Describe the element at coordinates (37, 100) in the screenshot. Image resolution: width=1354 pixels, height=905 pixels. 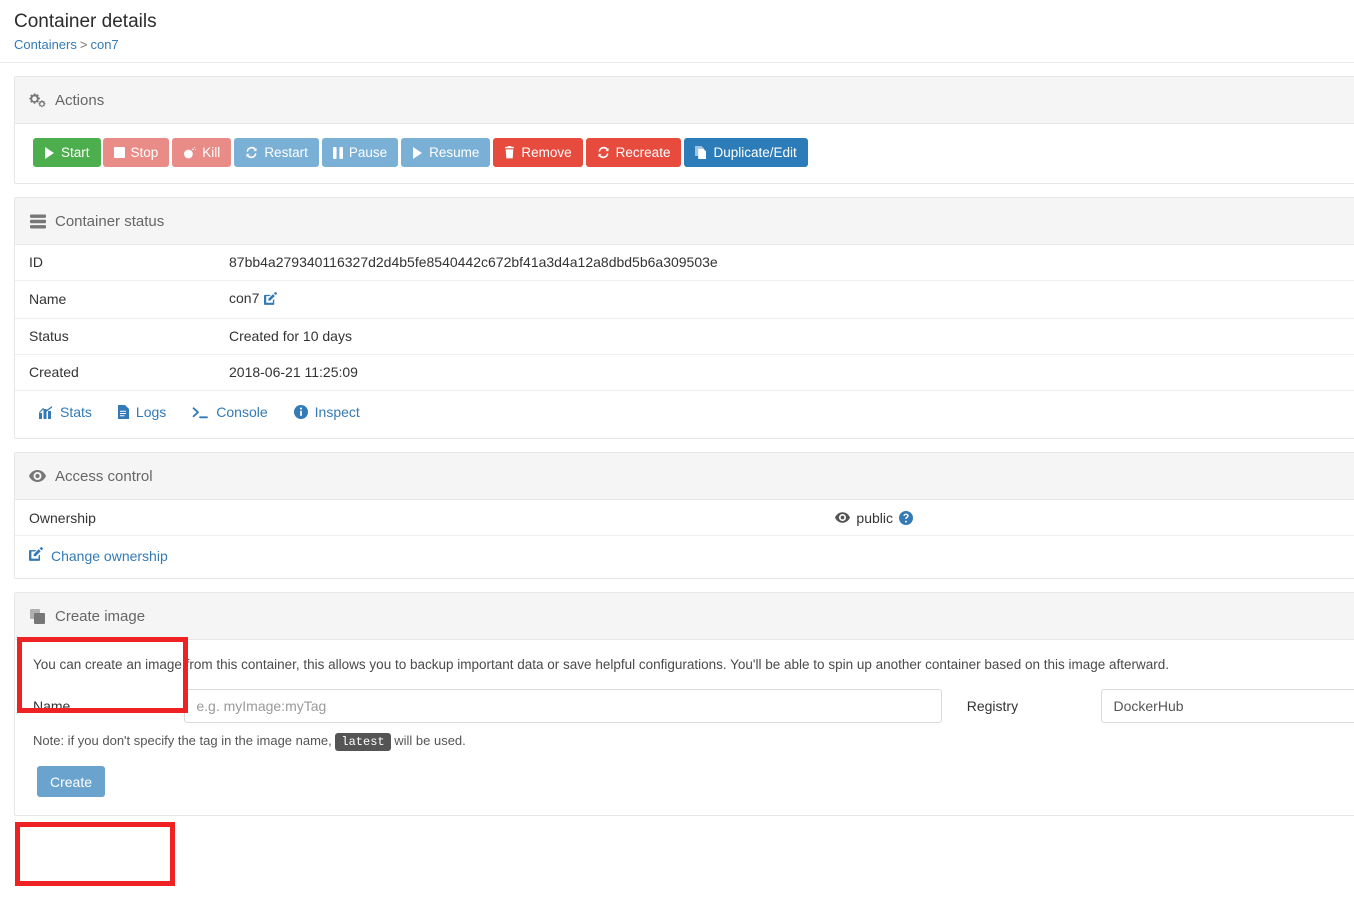
I see `gears-icon` at that location.